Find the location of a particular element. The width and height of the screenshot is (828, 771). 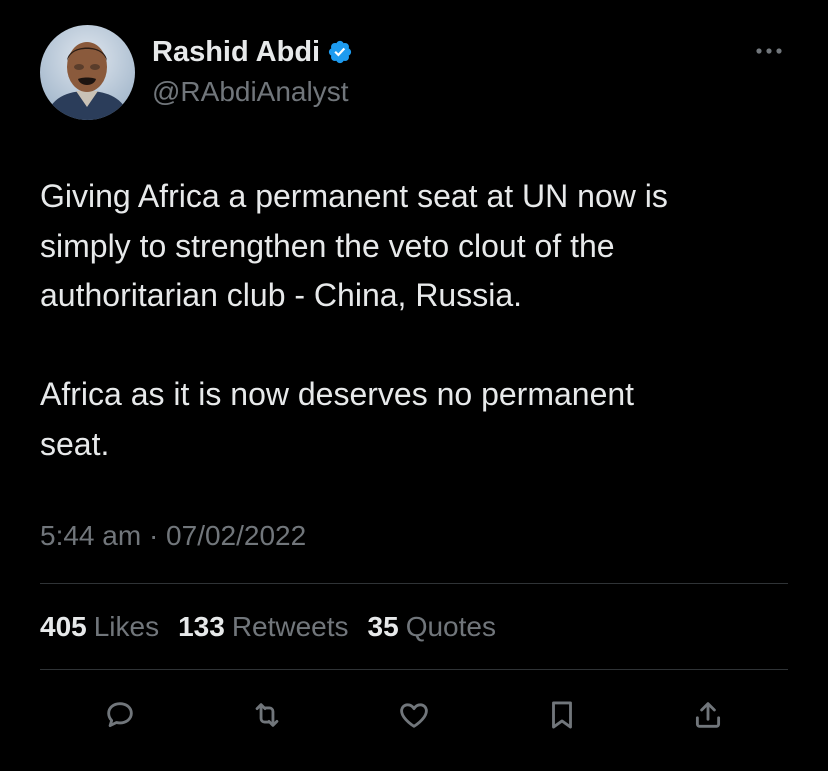

share-icon is located at coordinates (708, 715).